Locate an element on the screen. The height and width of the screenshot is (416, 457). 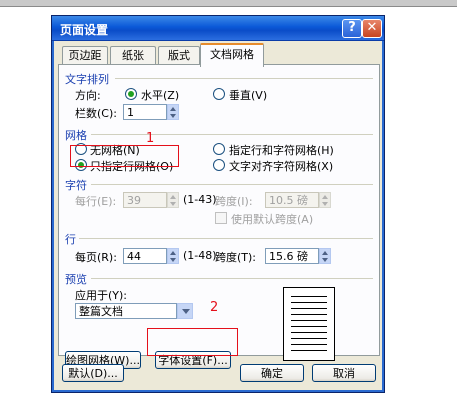
direction-label: 方向: is located at coordinates (88, 95).